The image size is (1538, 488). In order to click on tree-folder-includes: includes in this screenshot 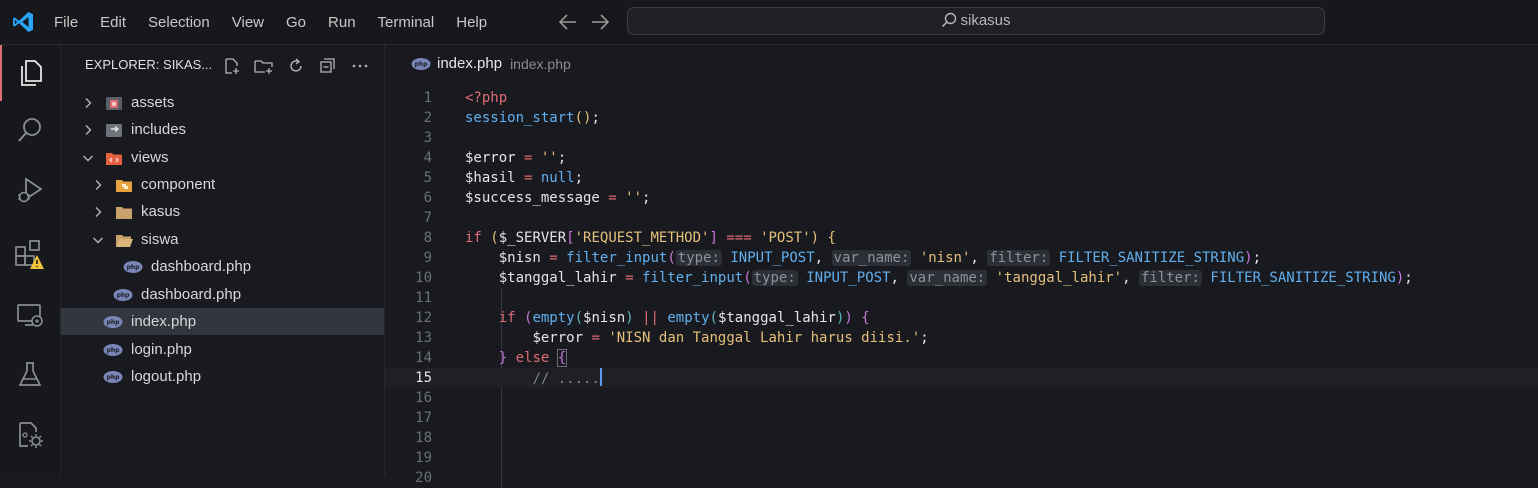, I will do `click(222, 129)`.